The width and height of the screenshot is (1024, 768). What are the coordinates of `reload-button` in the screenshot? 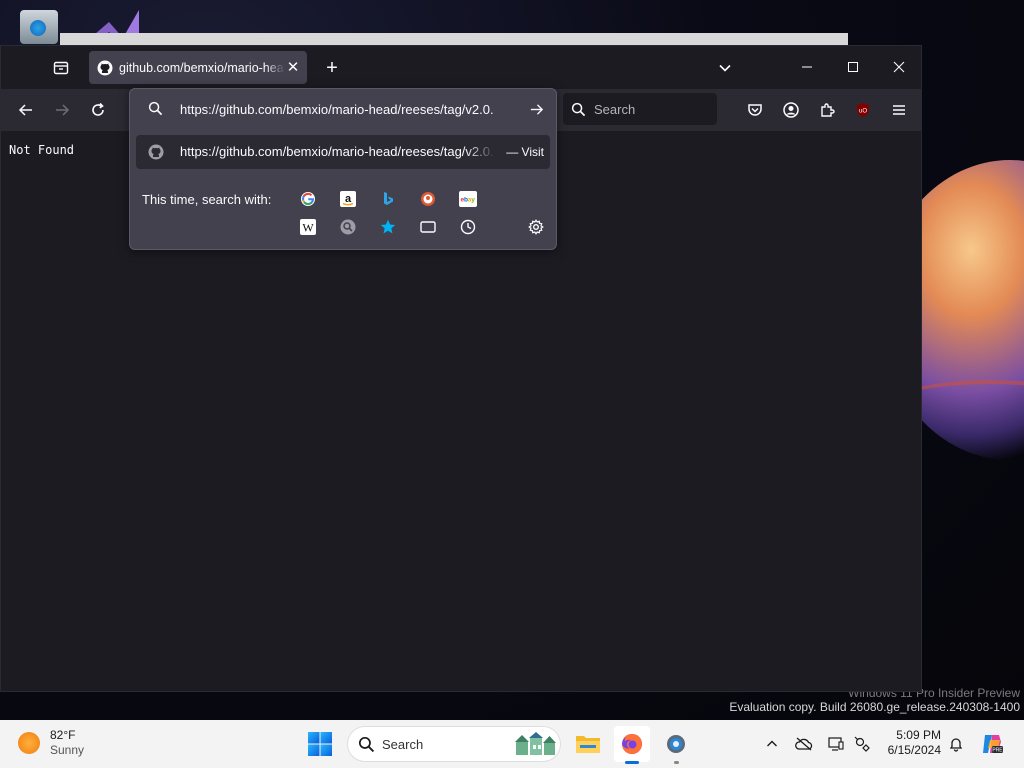 It's located at (98, 110).